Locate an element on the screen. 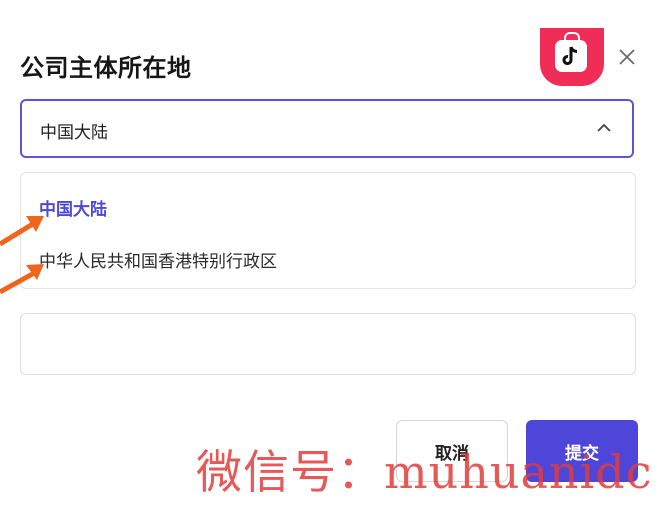 The image size is (667, 509). tiktok-shop-logo-icon is located at coordinates (572, 57).